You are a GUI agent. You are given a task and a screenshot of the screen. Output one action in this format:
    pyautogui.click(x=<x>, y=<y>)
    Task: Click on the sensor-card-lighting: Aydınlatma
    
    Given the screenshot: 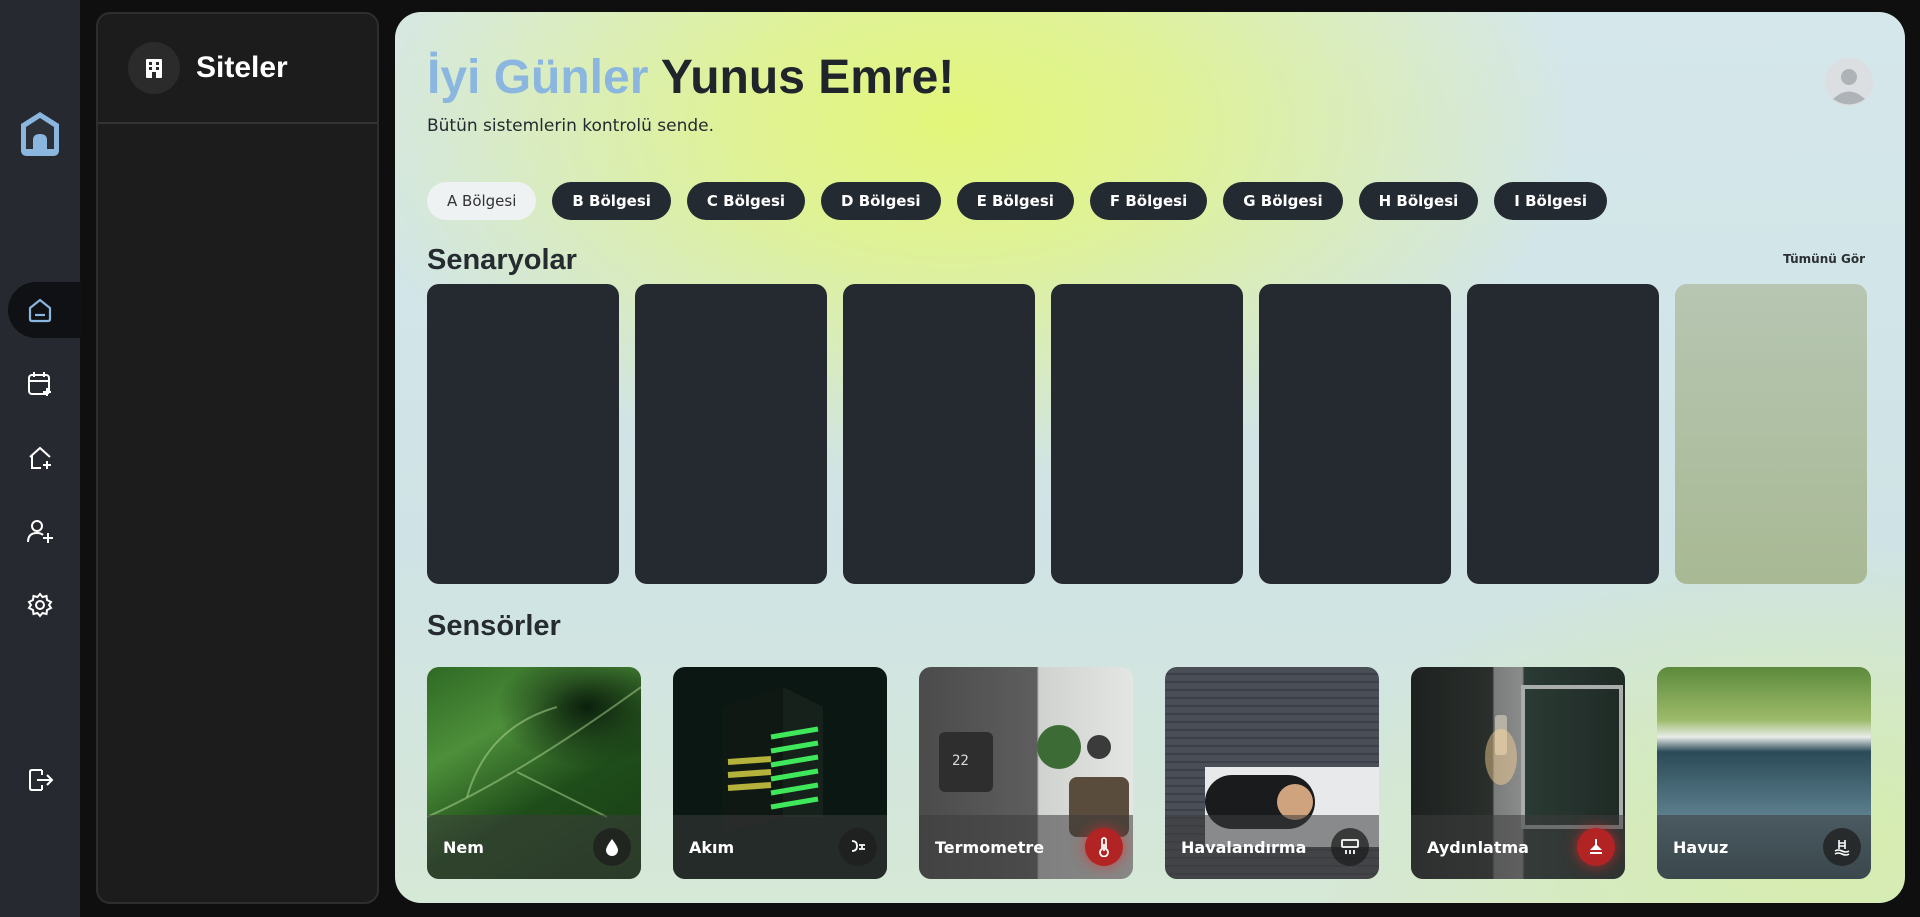 What is the action you would take?
    pyautogui.click(x=1518, y=773)
    